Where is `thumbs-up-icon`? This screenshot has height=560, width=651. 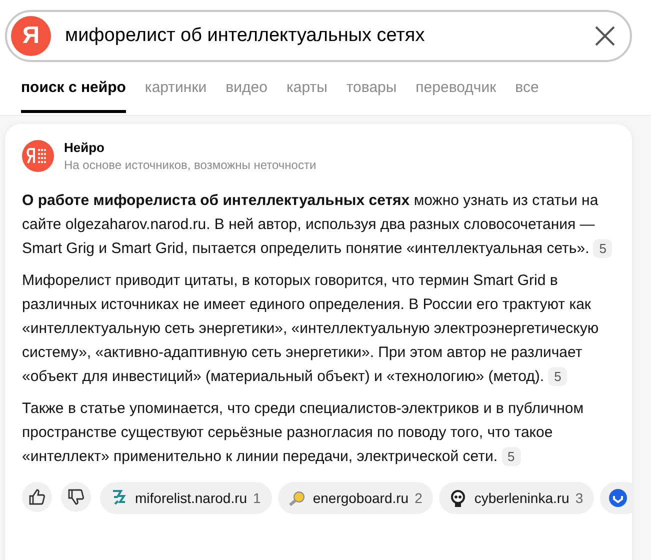 thumbs-up-icon is located at coordinates (37, 497).